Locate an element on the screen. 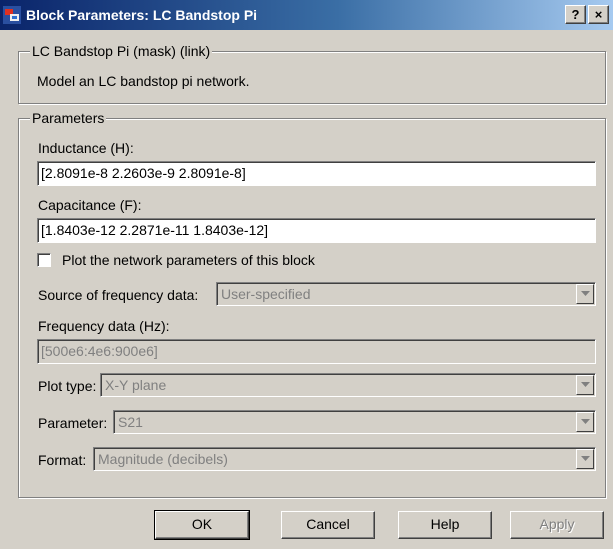 This screenshot has width=613, height=549. apply-button: Apply is located at coordinates (557, 525).